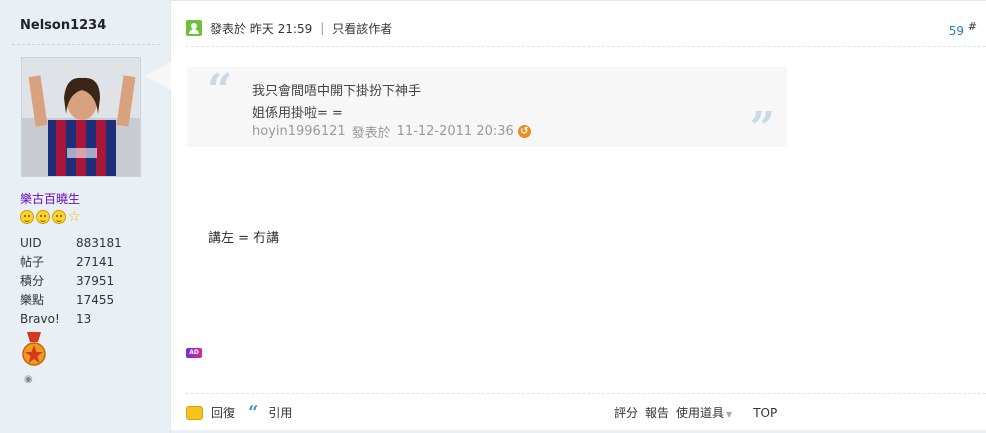 This screenshot has width=986, height=433. Describe the element at coordinates (51, 217) in the screenshot. I see `rank-stars: ☆` at that location.